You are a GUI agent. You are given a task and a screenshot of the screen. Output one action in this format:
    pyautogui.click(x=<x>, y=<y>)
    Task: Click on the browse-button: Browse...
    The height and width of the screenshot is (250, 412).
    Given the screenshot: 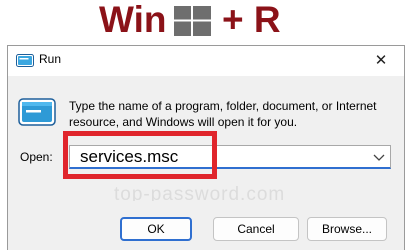 What is the action you would take?
    pyautogui.click(x=347, y=229)
    